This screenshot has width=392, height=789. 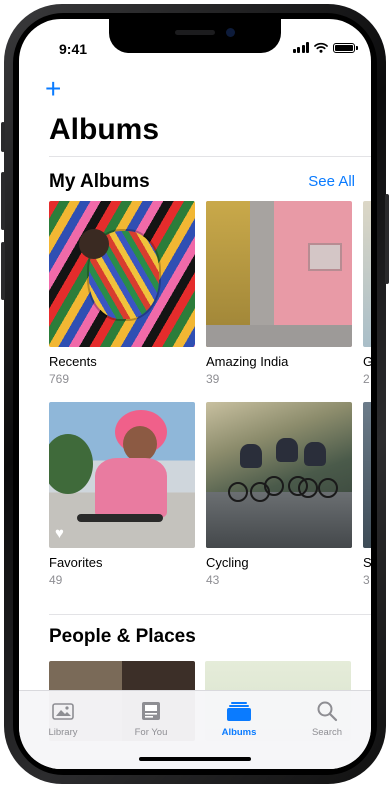 I want to click on album-name: Amazing India, so click(x=247, y=361).